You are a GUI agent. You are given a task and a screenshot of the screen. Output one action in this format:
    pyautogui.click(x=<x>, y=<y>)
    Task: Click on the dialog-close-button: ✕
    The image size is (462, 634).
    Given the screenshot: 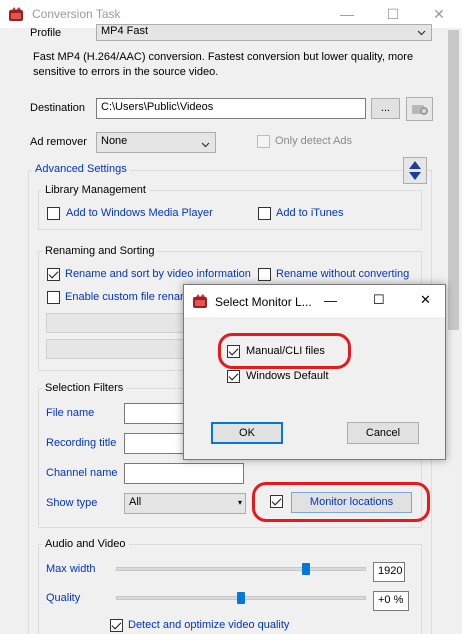 What is the action you would take?
    pyautogui.click(x=425, y=300)
    